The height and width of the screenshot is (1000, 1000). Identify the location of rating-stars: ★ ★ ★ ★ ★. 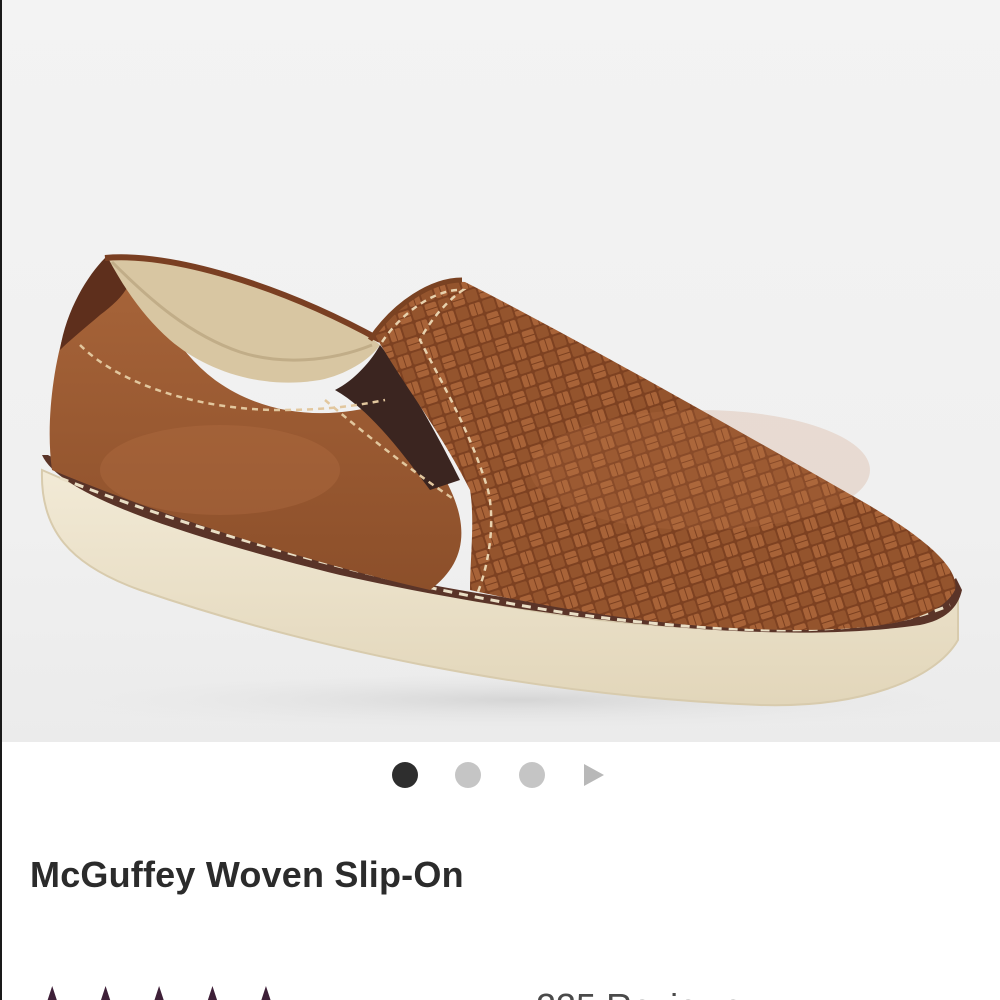
(159, 990).